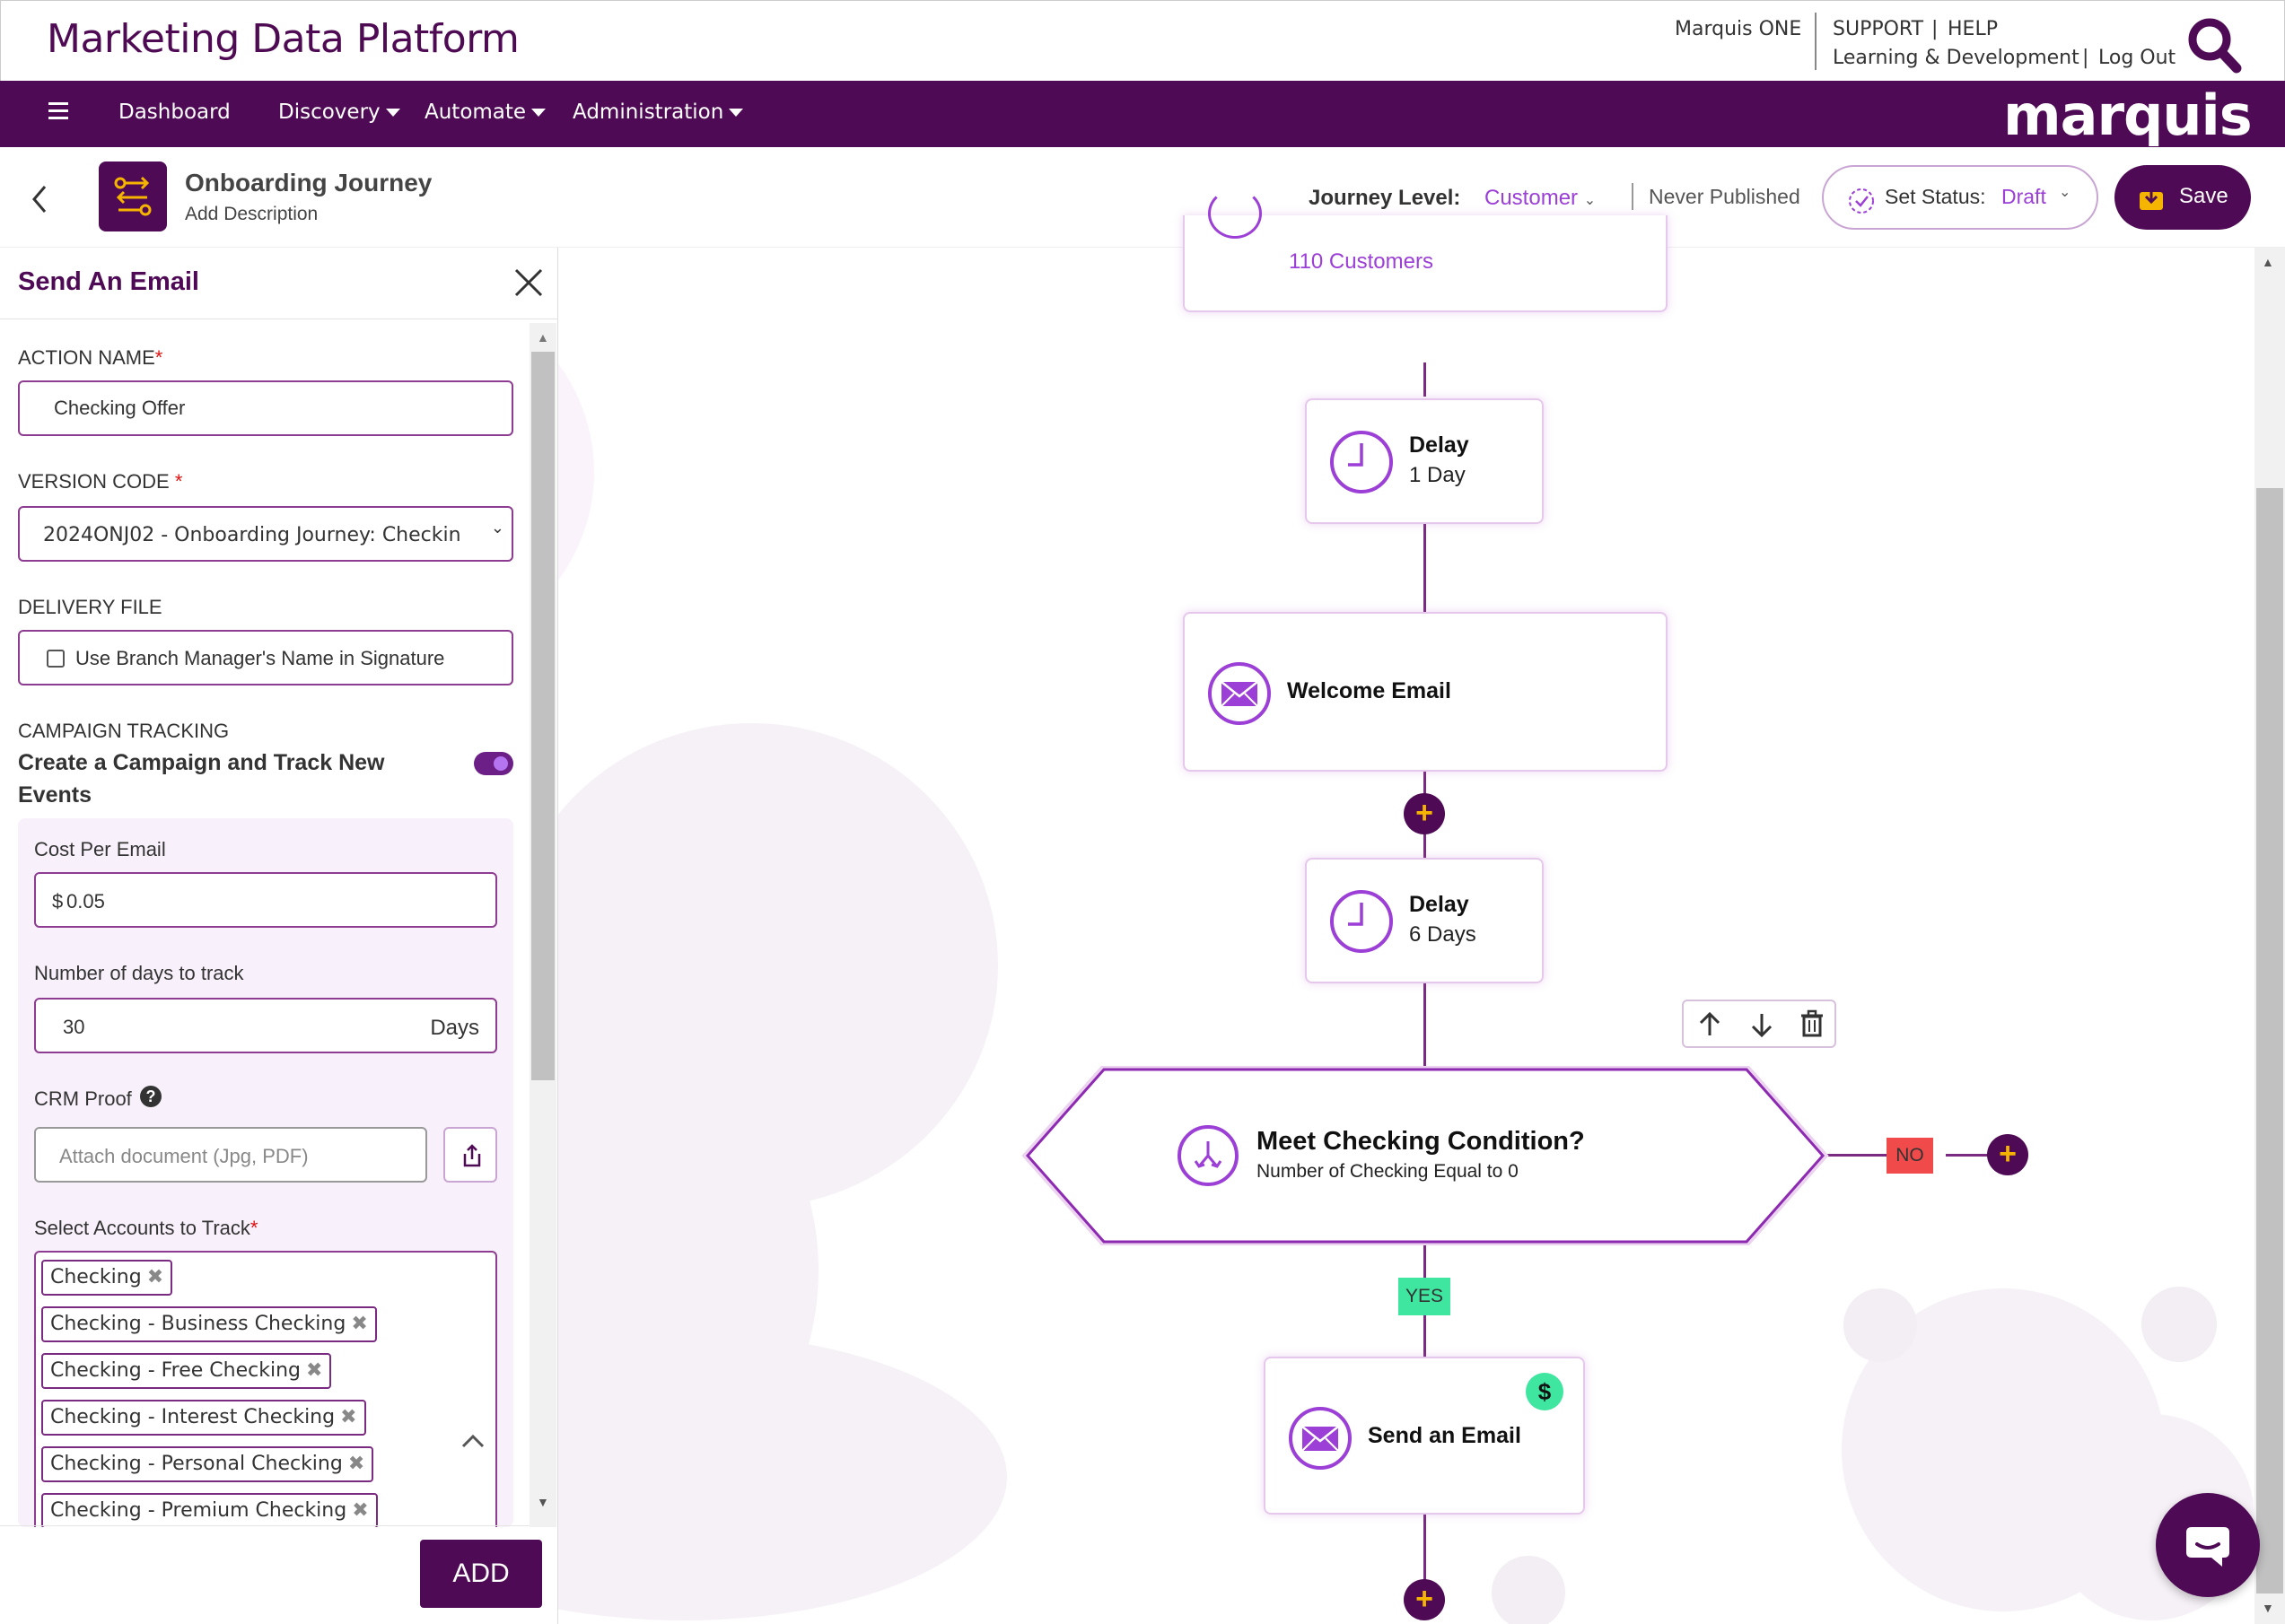 Image resolution: width=2285 pixels, height=1624 pixels. Describe the element at coordinates (74, 1027) in the screenshot. I see `days-value: 30` at that location.